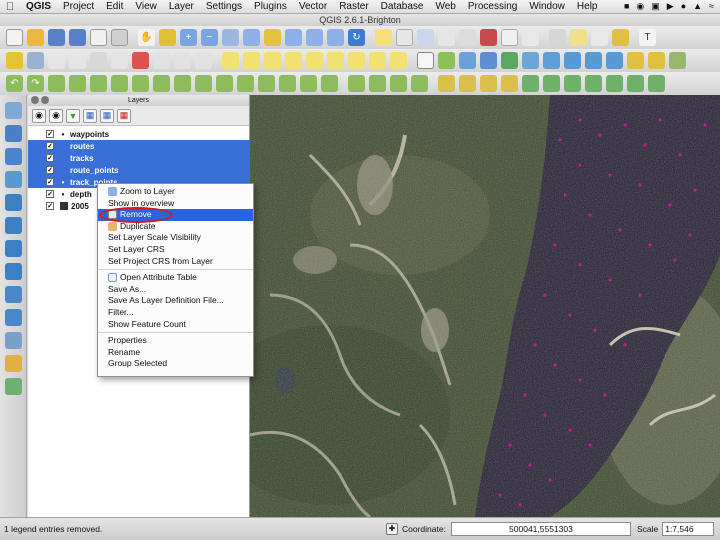  I want to click on add-delimited-text-layer-icon, so click(13, 317).